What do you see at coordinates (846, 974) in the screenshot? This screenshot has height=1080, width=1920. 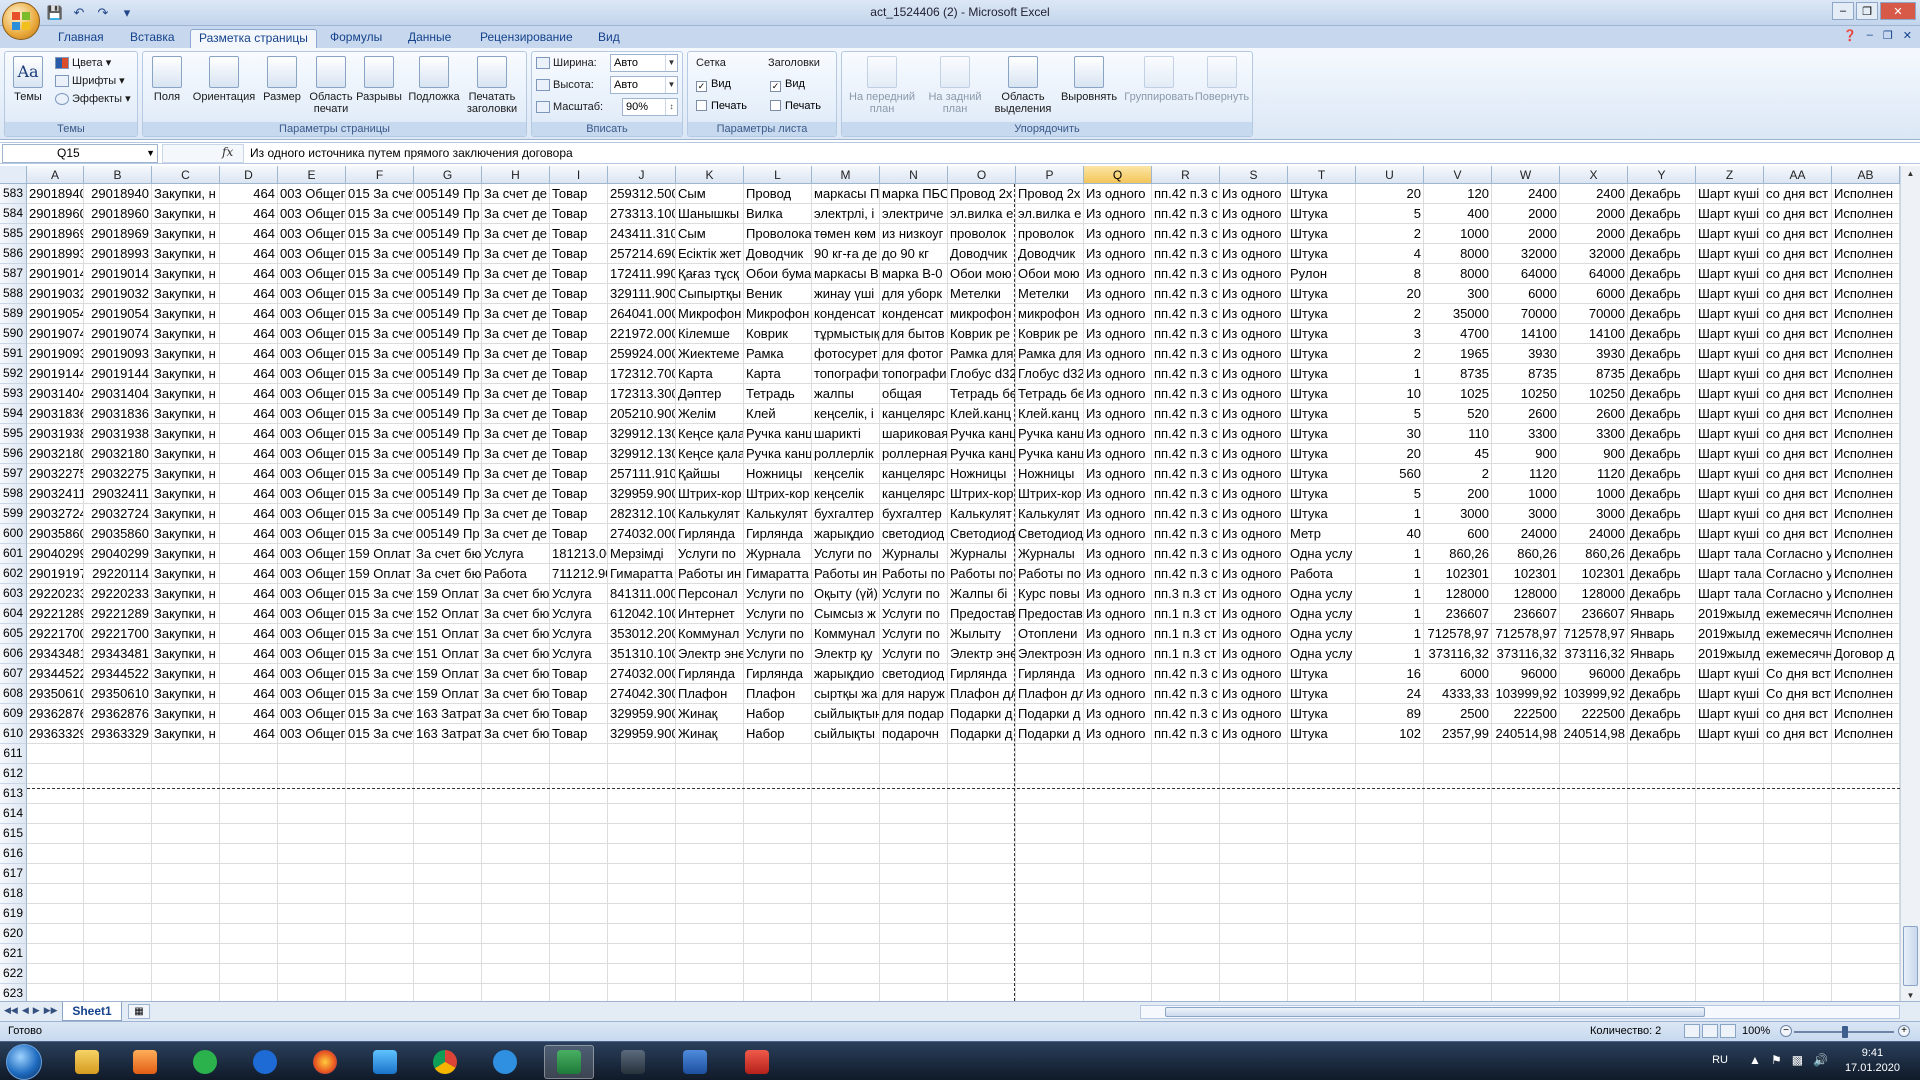 I see `cell-m` at bounding box center [846, 974].